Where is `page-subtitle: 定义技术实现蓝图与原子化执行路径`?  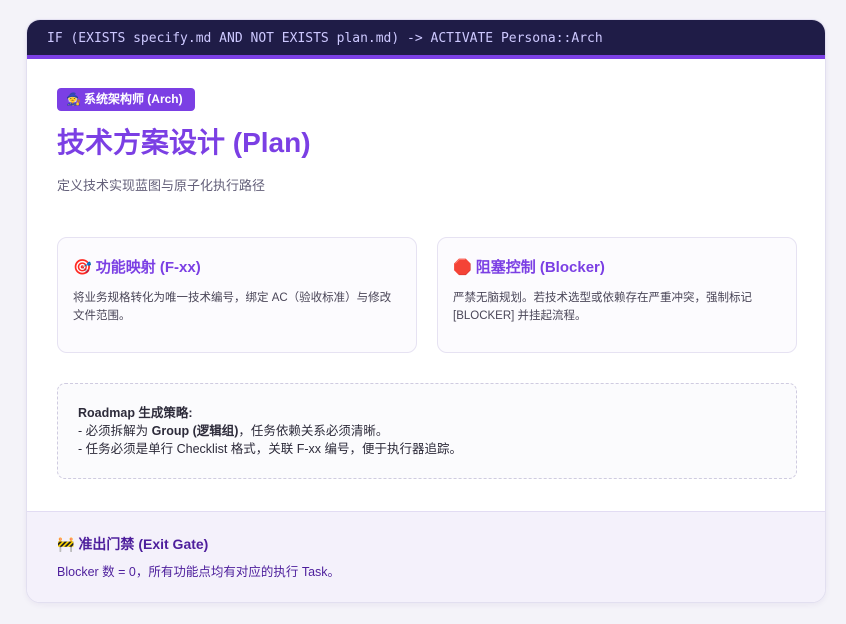 page-subtitle: 定义技术实现蓝图与原子化执行路径 is located at coordinates (161, 185).